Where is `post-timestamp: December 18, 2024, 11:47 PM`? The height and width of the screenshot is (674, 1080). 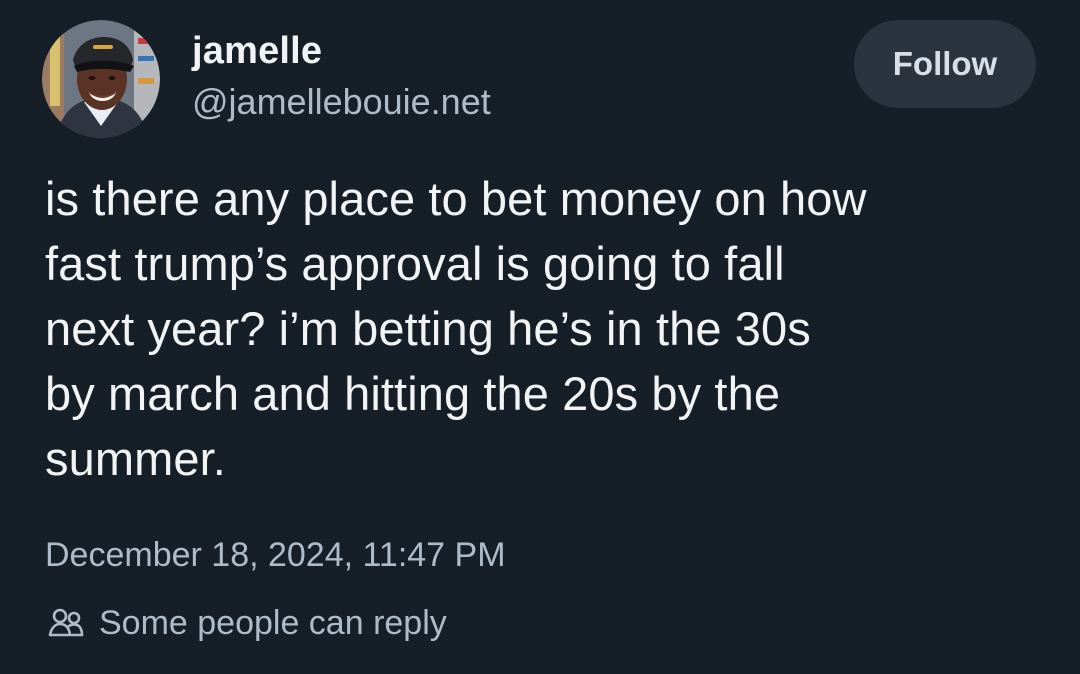
post-timestamp: December 18, 2024, 11:47 PM is located at coordinates (275, 555).